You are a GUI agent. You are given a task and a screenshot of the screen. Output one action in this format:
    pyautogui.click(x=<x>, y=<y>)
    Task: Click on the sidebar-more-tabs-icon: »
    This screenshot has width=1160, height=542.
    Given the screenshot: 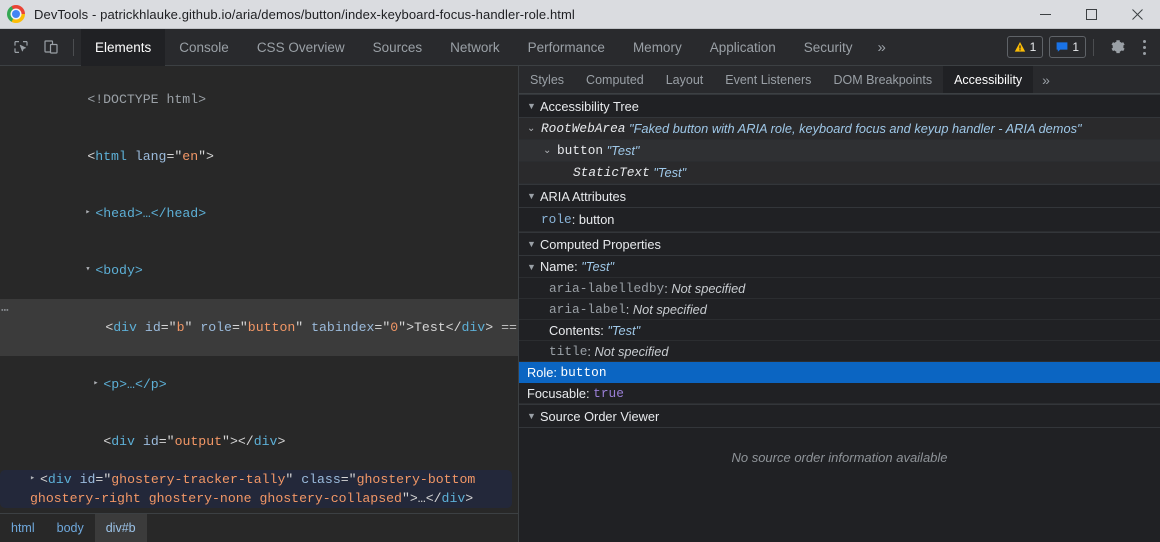 What is the action you would take?
    pyautogui.click(x=1046, y=79)
    